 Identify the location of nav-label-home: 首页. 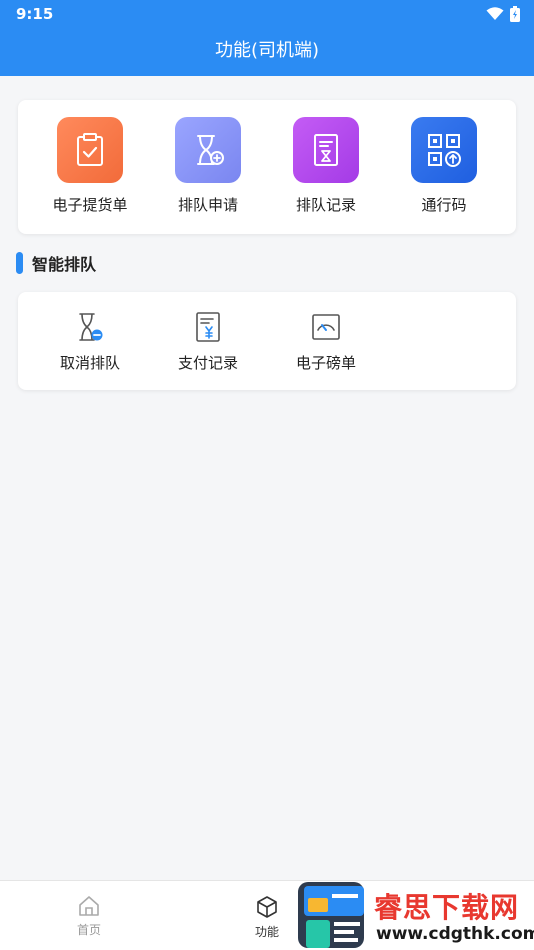
(88, 930).